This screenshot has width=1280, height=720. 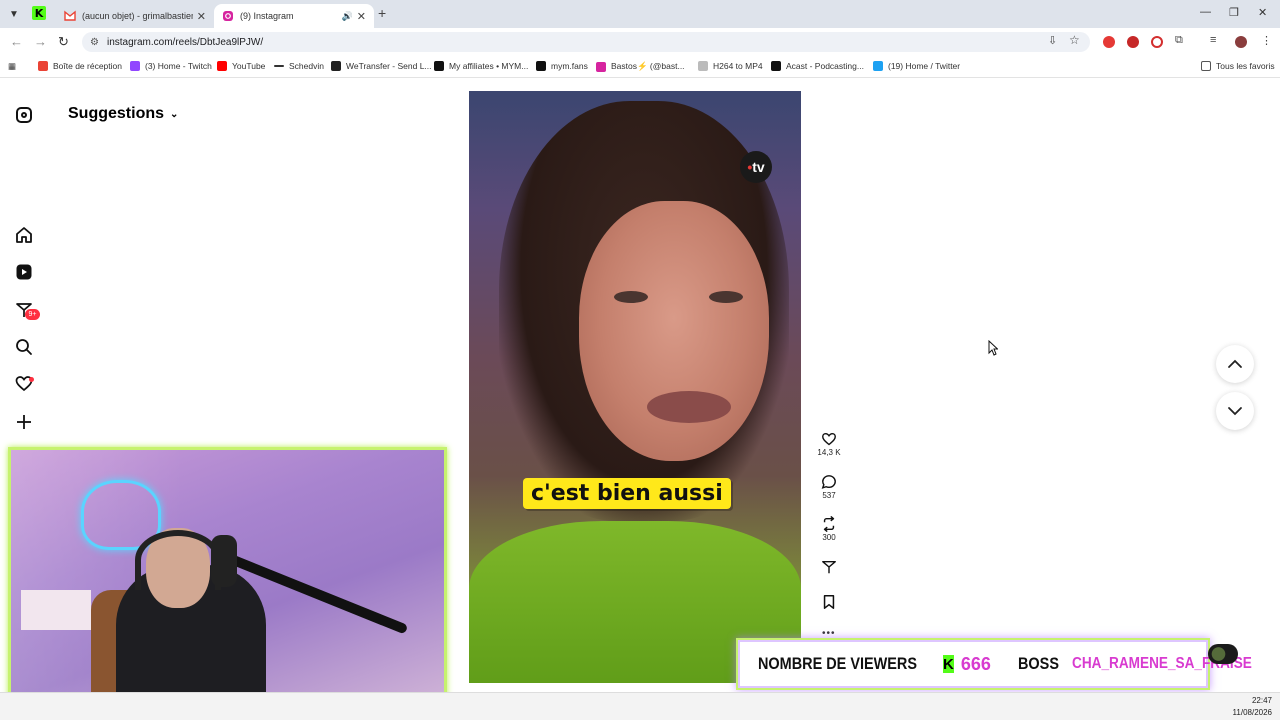 I want to click on tab-gmail: (aucun objet) - grimalbastien@ ✕, so click(x=135, y=16).